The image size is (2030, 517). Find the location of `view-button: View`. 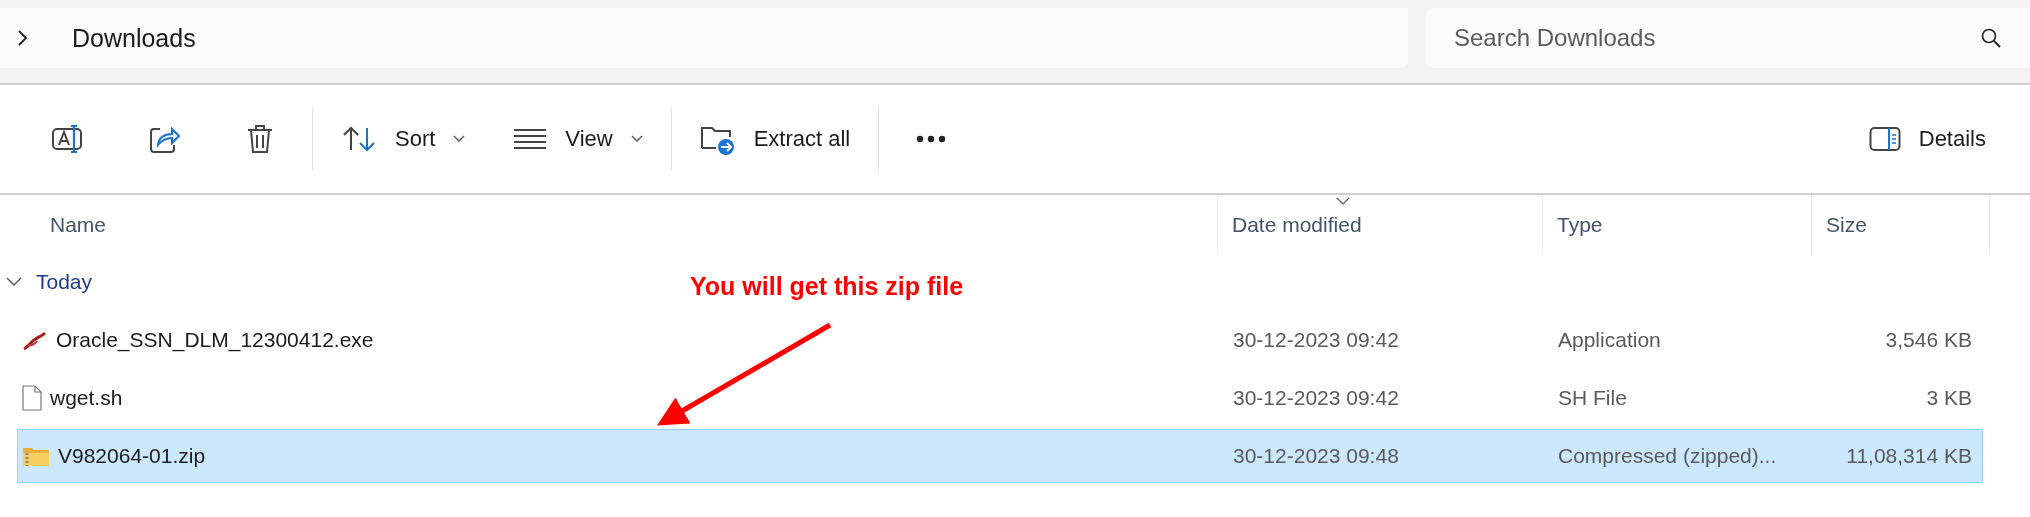

view-button: View is located at coordinates (578, 139).